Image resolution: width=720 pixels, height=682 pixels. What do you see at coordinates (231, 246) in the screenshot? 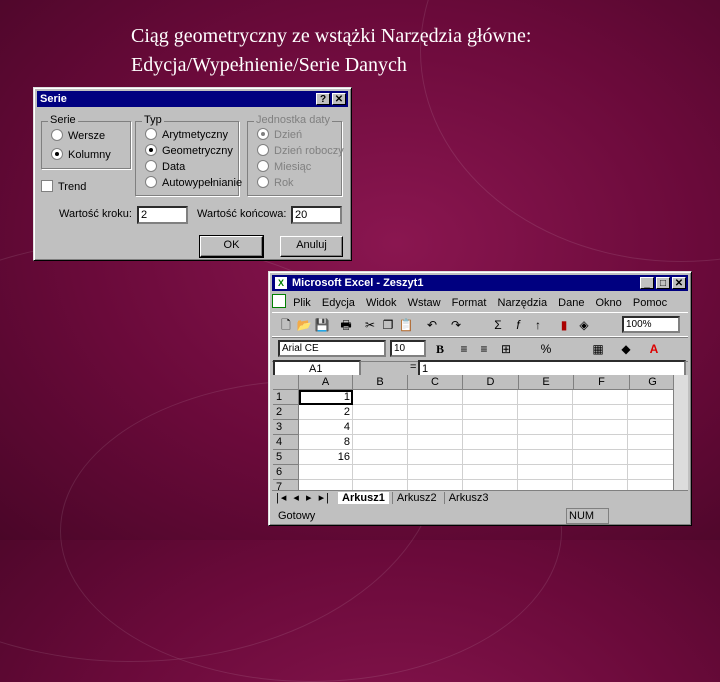
I see `ok-button: OK` at bounding box center [231, 246].